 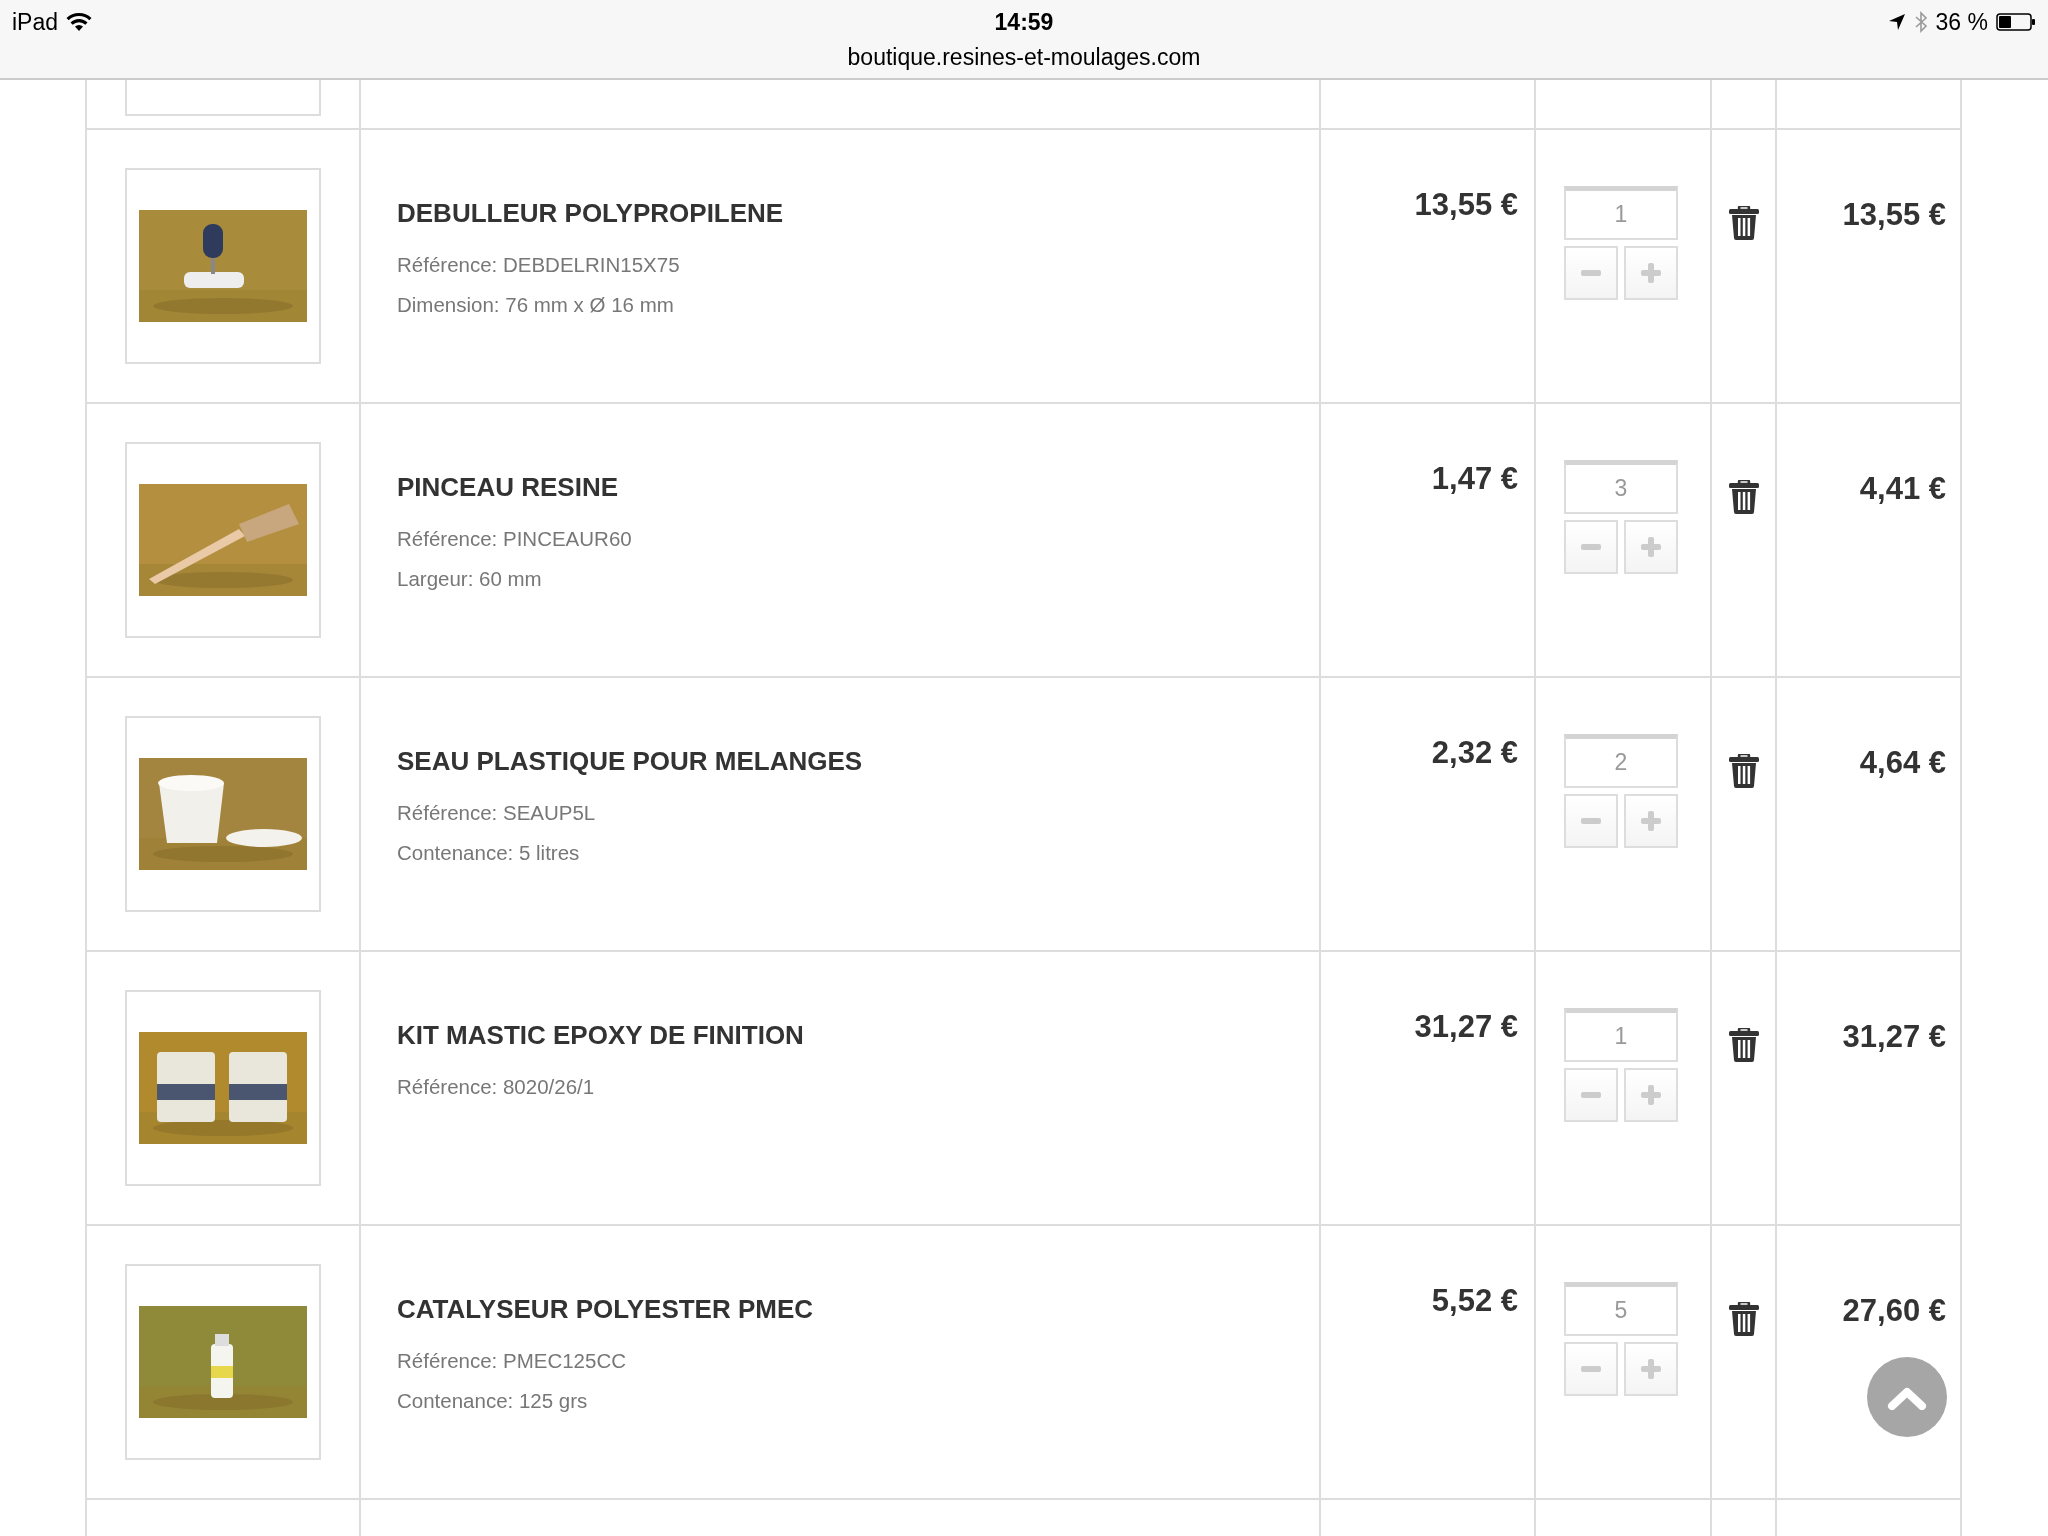 I want to click on battery-percentage: 36 %, so click(x=1961, y=22).